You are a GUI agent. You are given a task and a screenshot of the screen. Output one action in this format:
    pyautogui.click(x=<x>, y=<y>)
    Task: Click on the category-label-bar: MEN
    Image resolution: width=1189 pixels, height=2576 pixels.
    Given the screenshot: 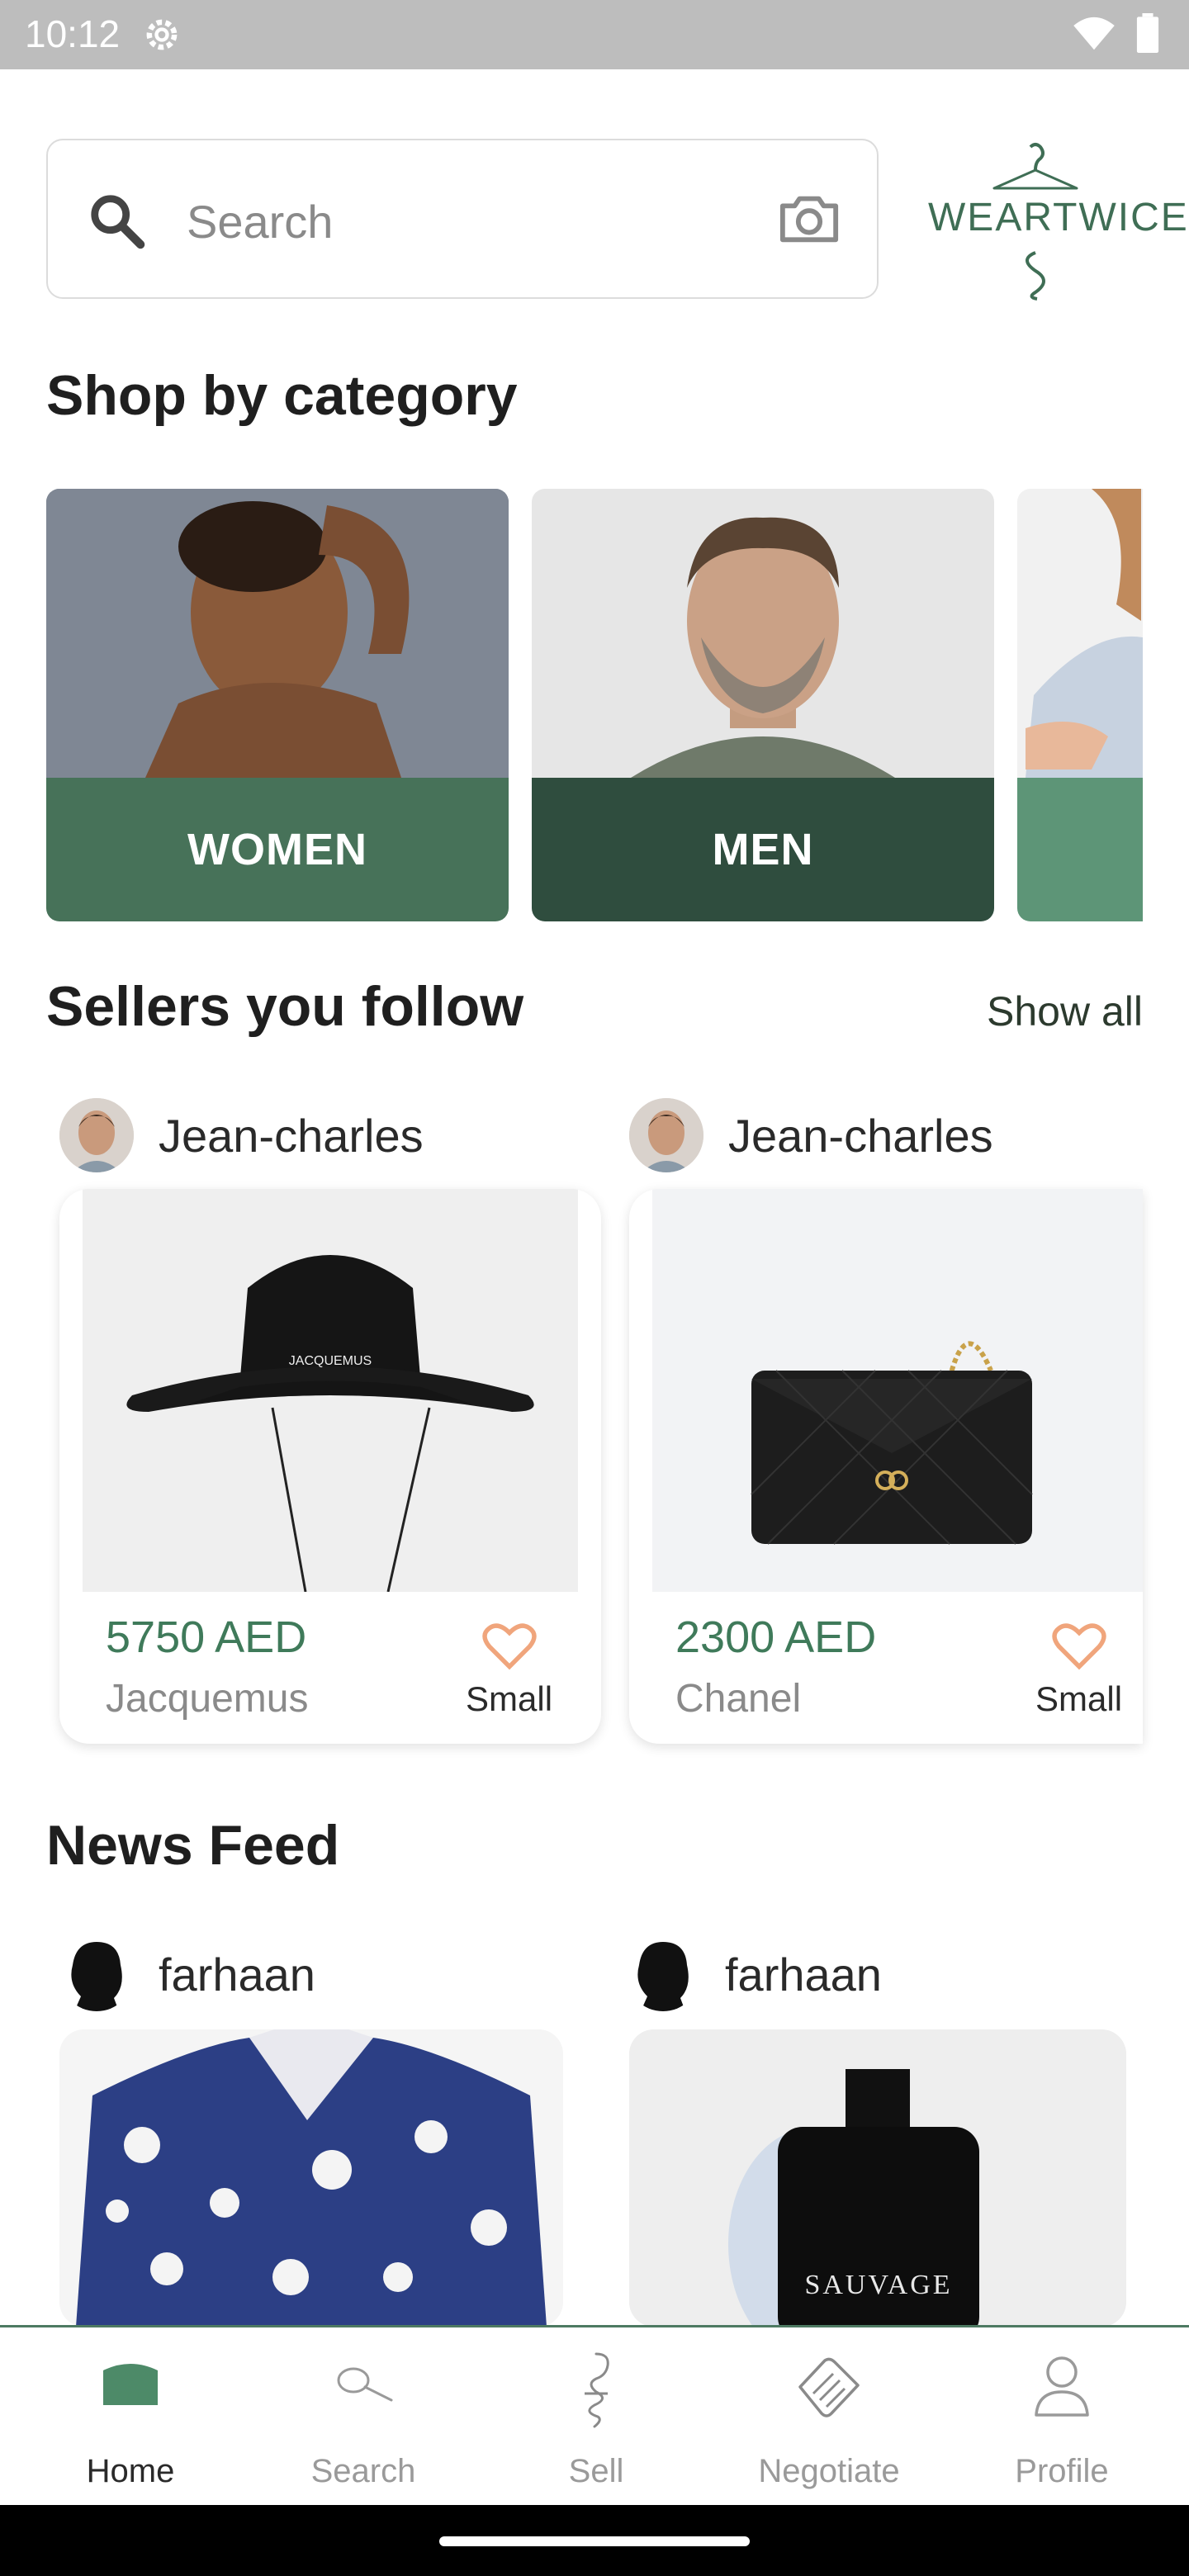 What is the action you would take?
    pyautogui.click(x=763, y=849)
    